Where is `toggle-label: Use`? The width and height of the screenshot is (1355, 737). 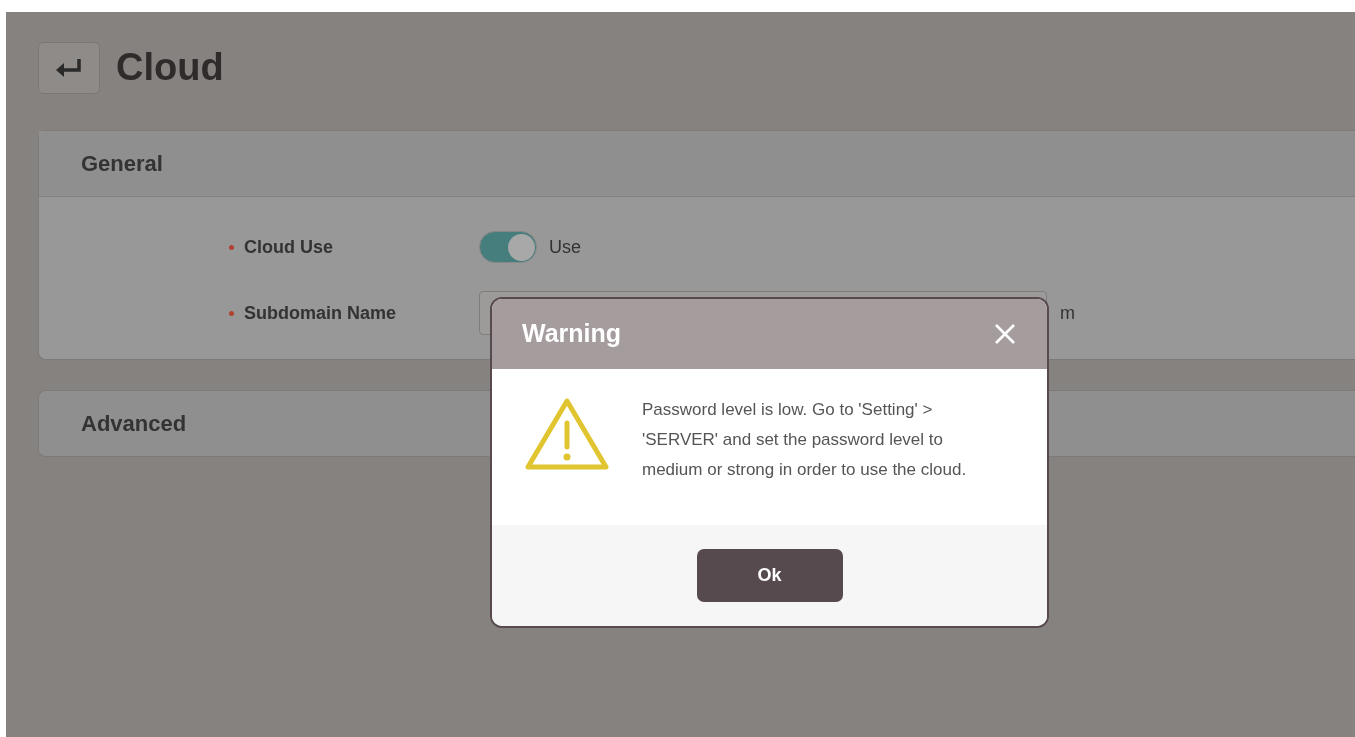
toggle-label: Use is located at coordinates (565, 247).